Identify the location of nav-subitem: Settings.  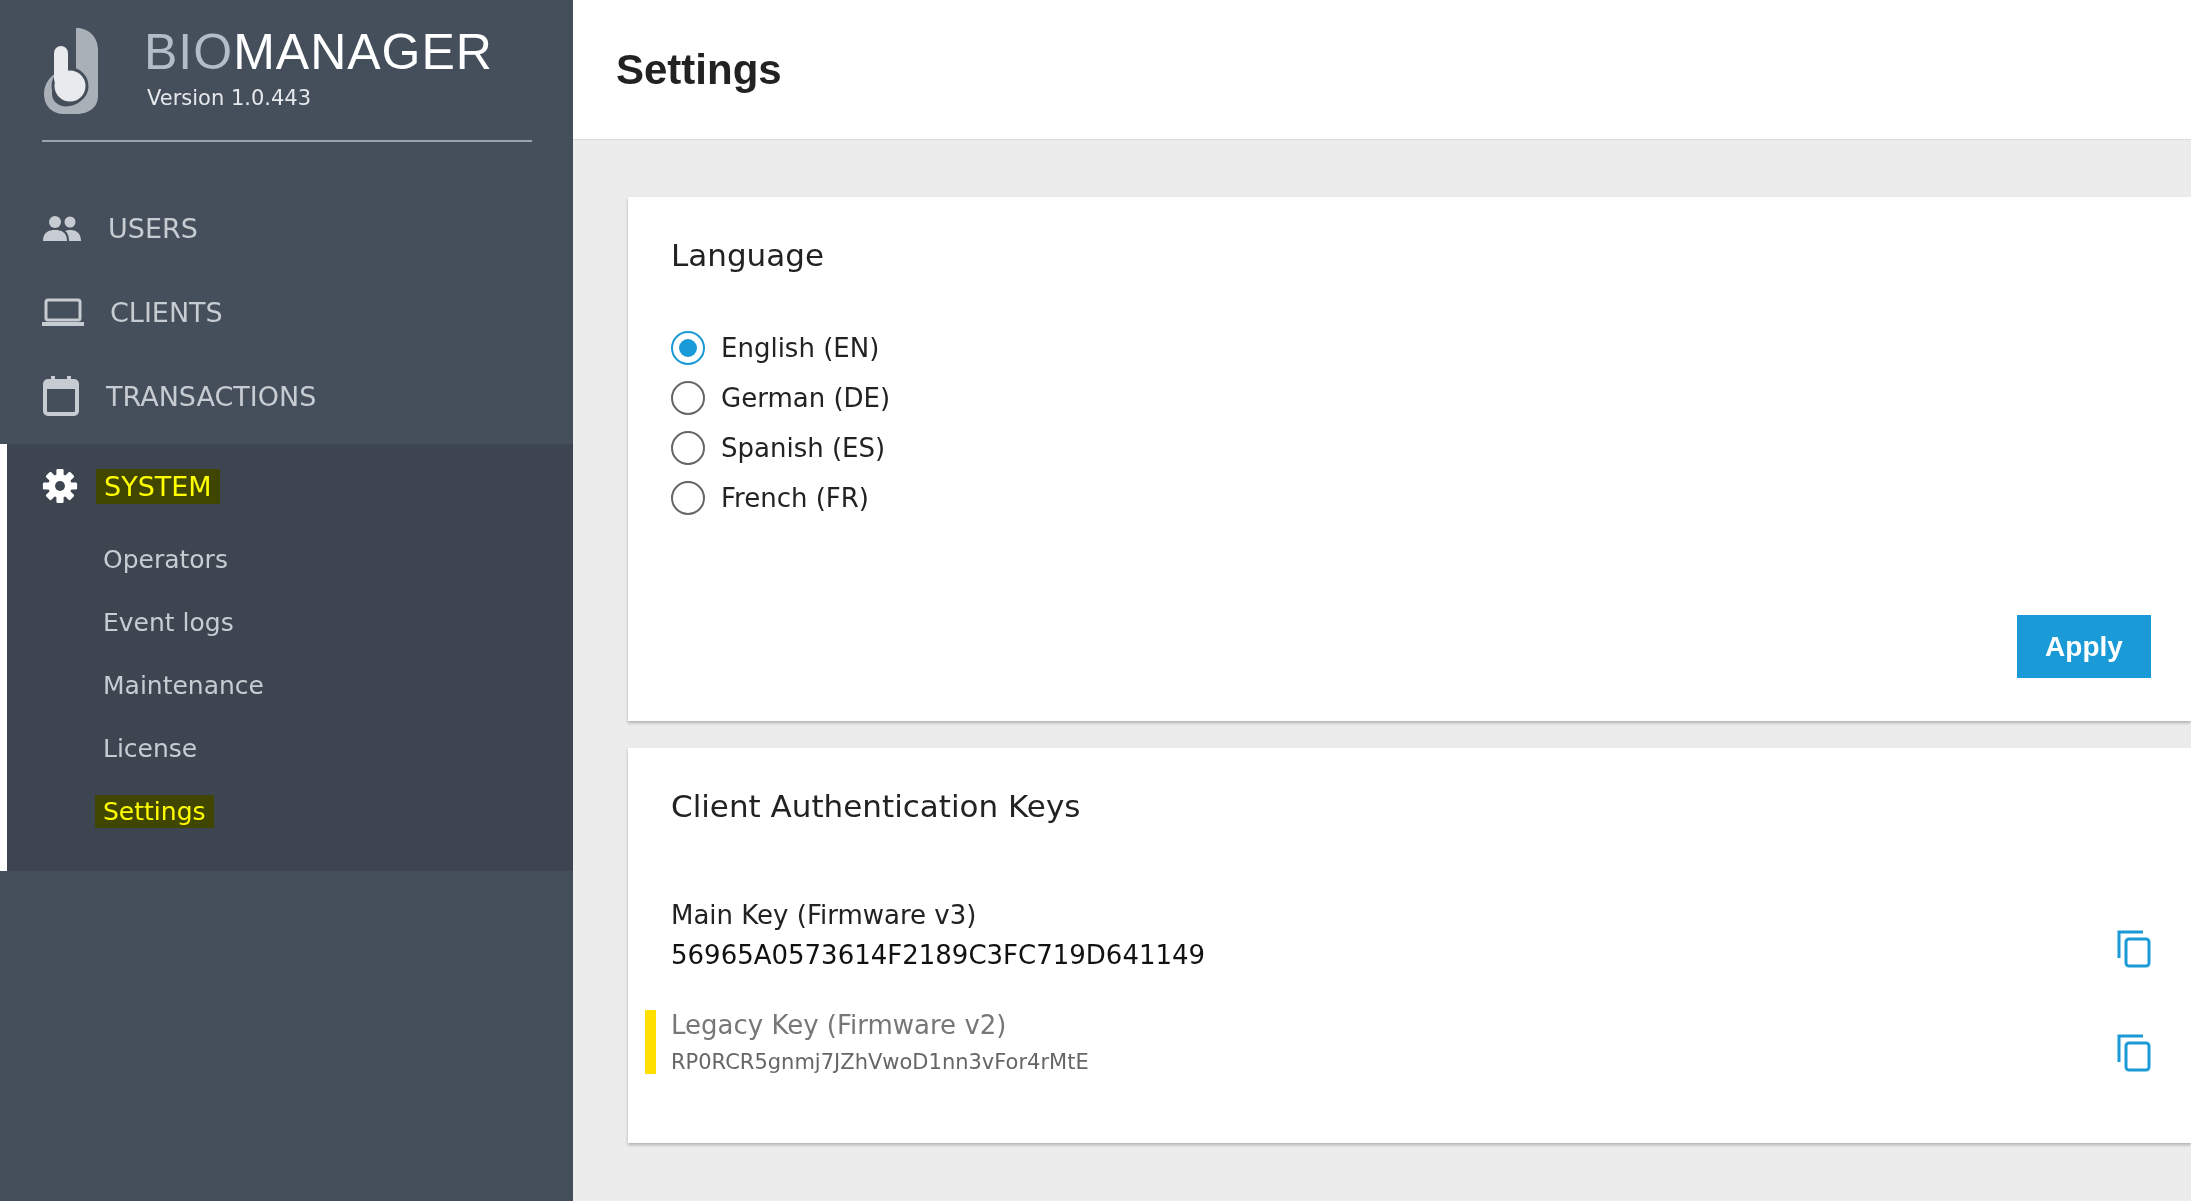
(290, 811).